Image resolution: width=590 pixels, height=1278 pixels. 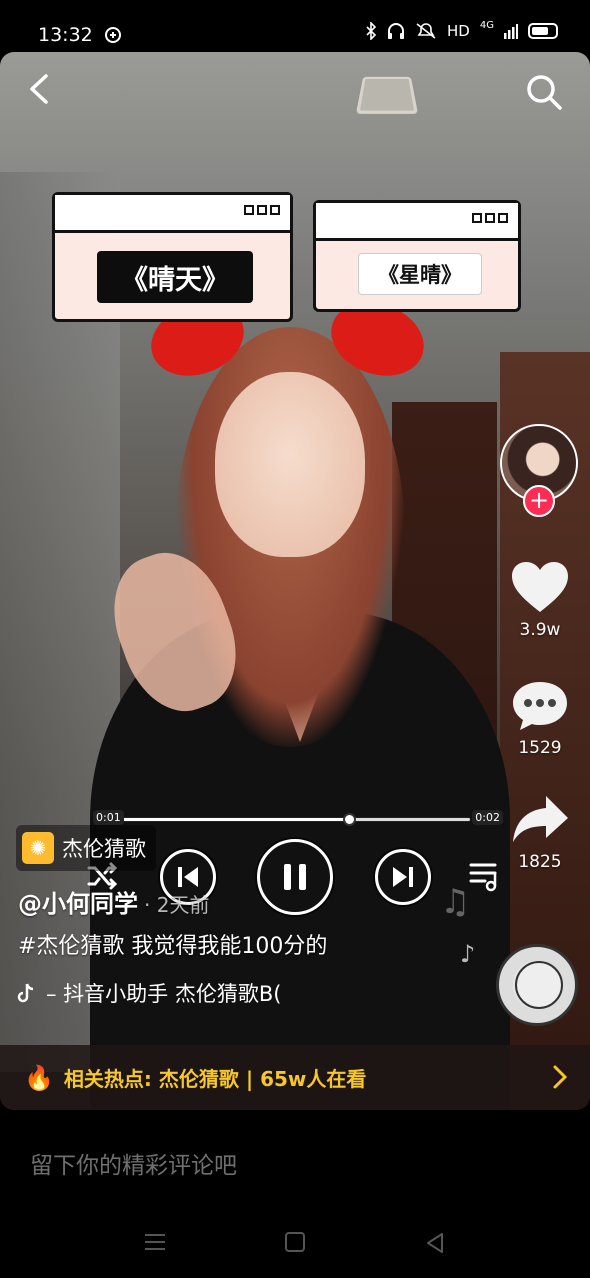 I want to click on progress-track, so click(x=297, y=819).